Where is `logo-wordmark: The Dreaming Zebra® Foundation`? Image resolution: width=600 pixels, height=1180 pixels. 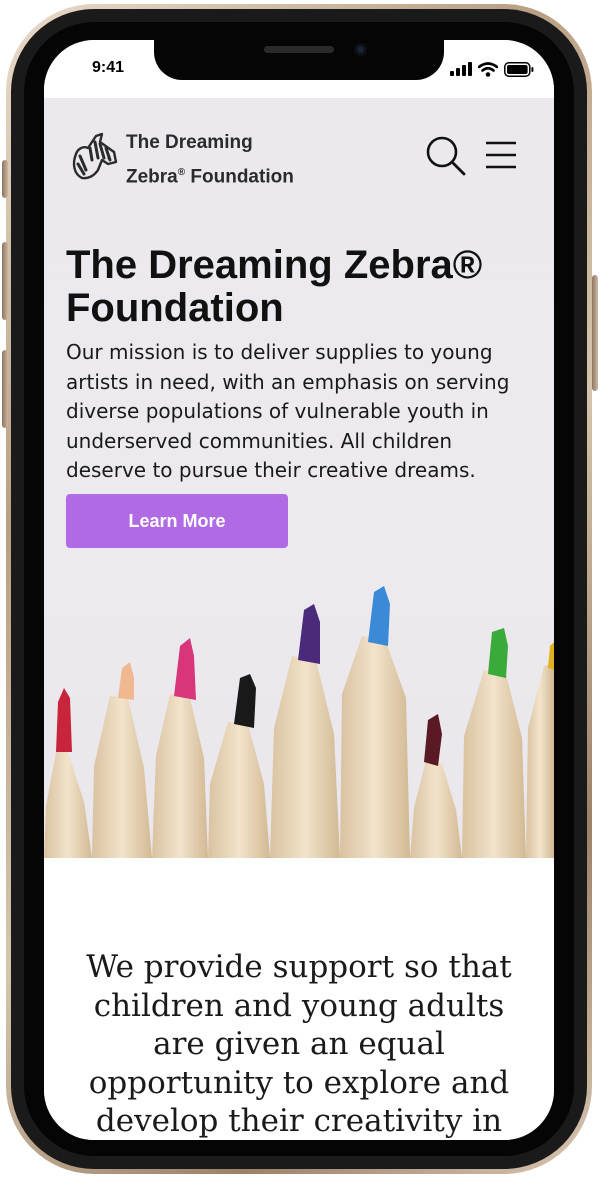
logo-wordmark: The Dreaming Zebra® Foundation is located at coordinates (210, 160).